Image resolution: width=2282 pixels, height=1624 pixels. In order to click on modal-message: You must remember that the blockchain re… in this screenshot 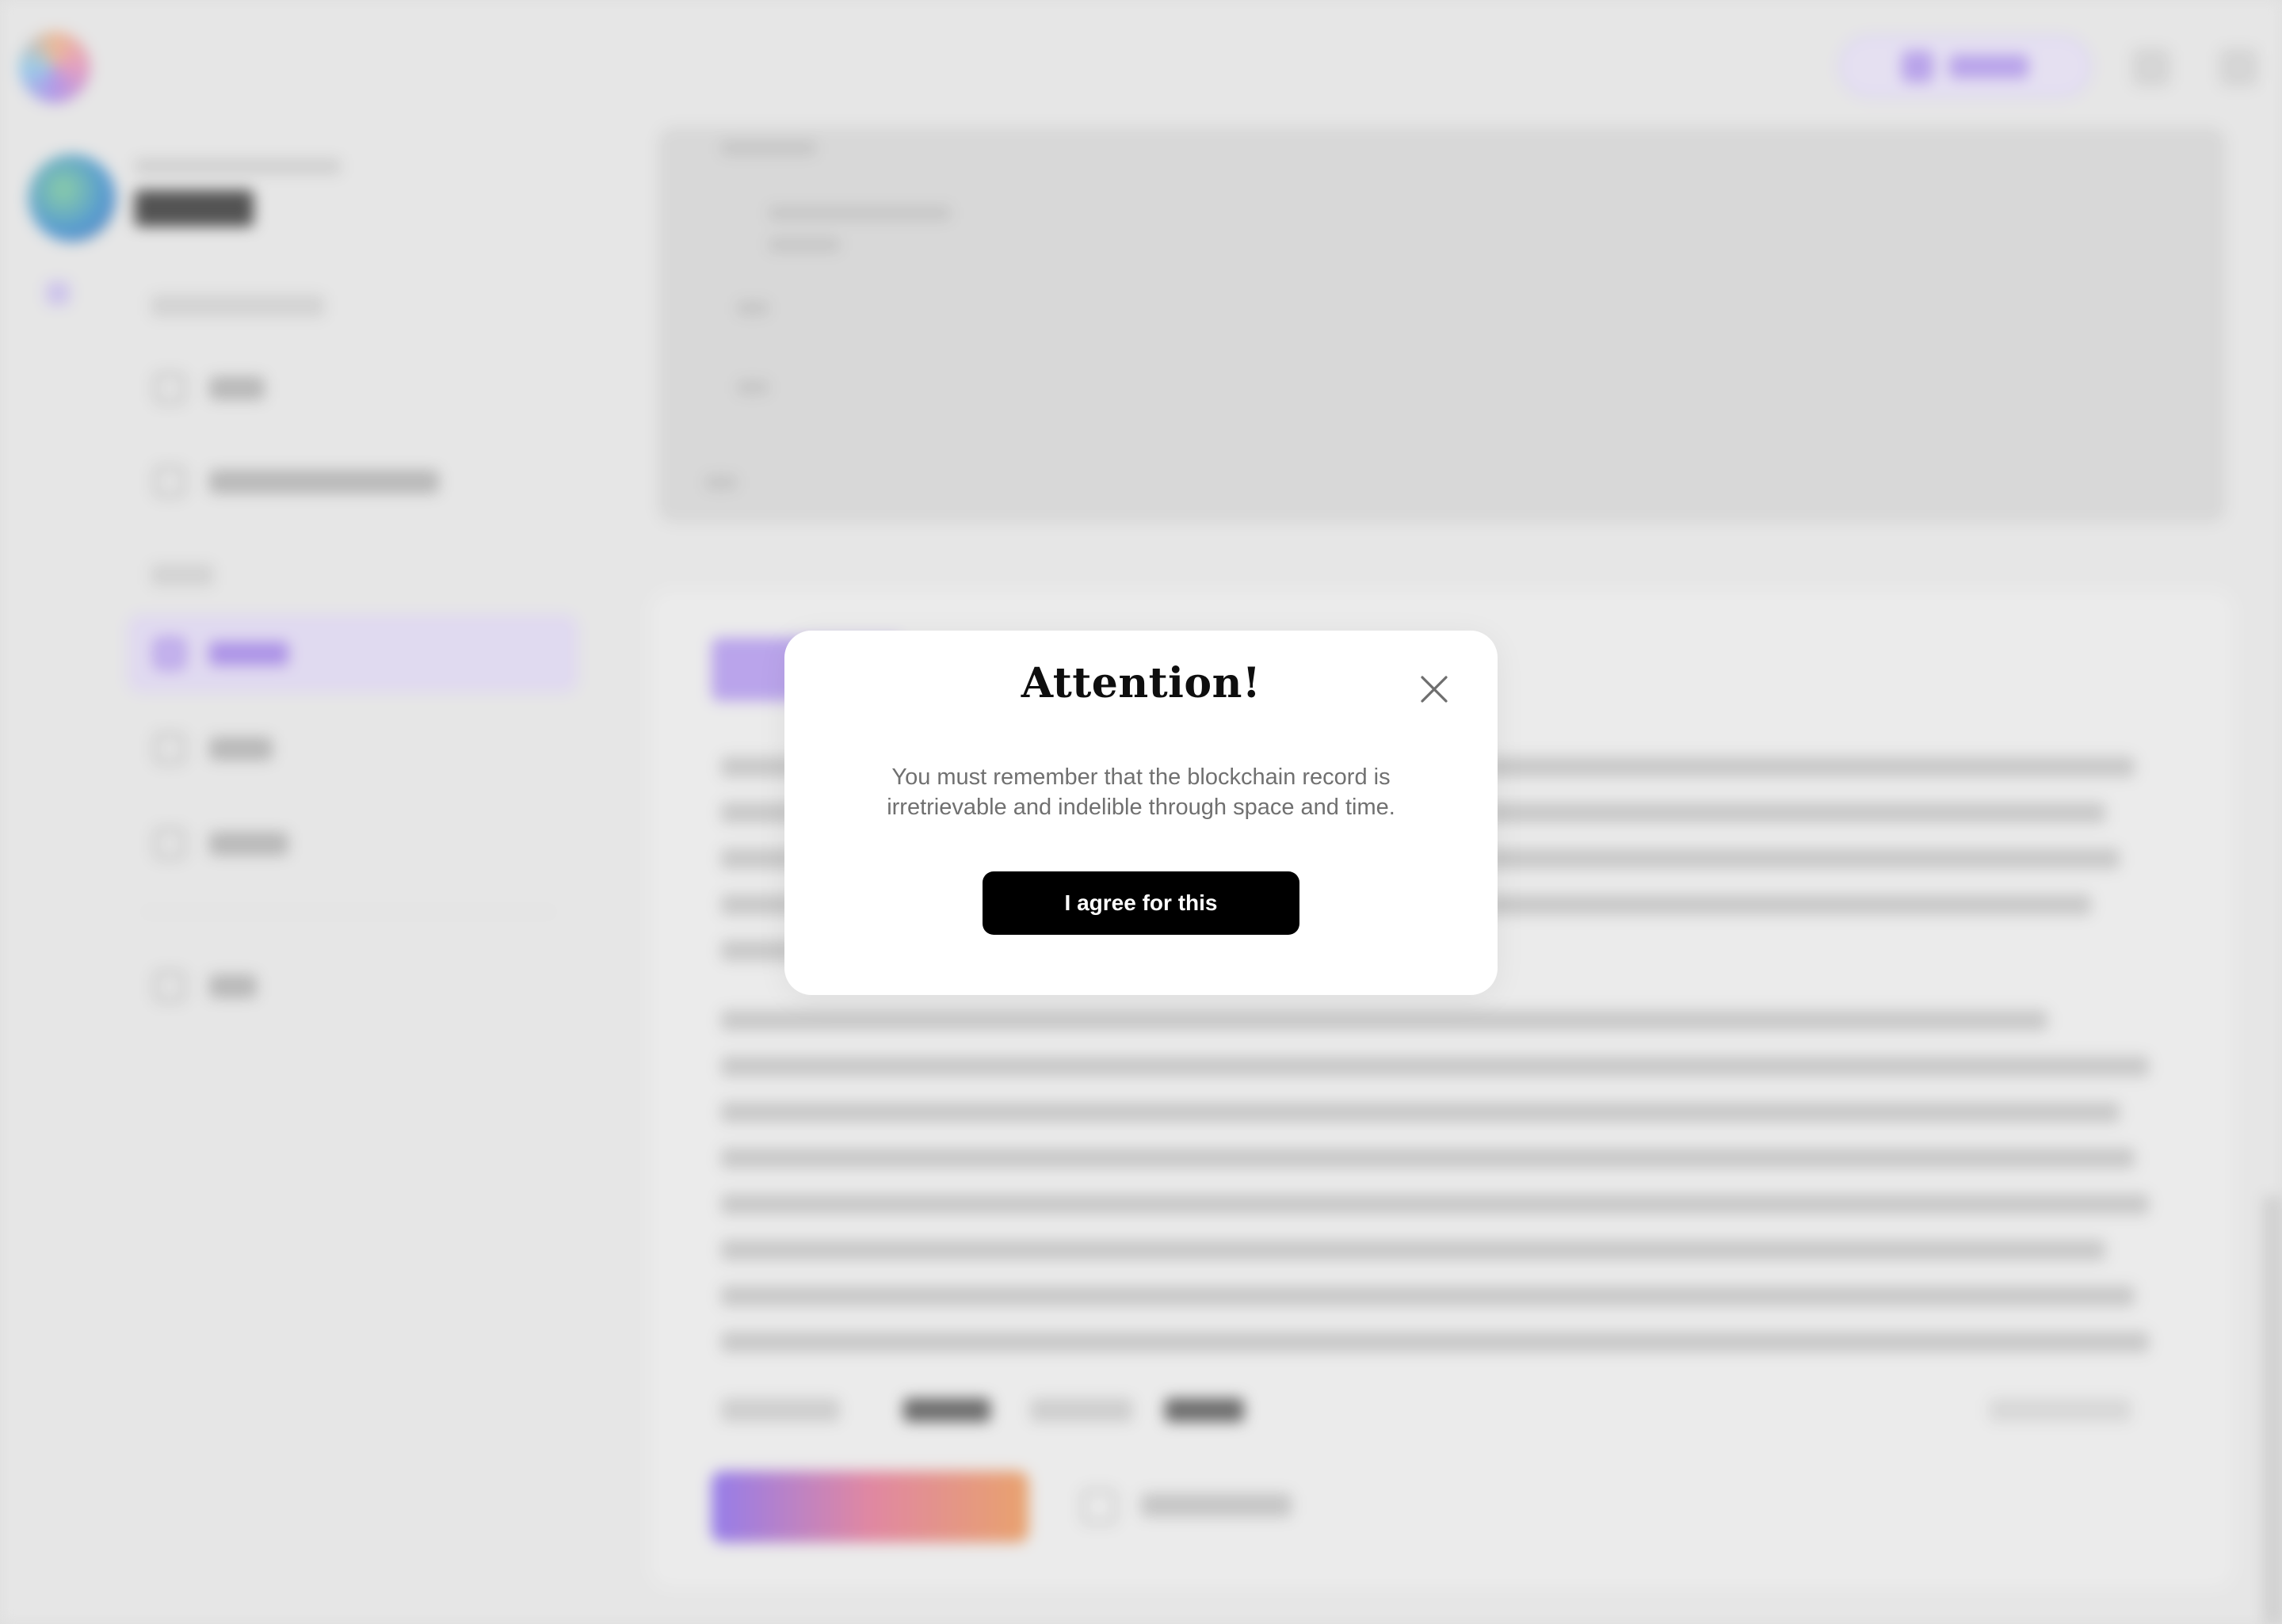, I will do `click(1141, 792)`.